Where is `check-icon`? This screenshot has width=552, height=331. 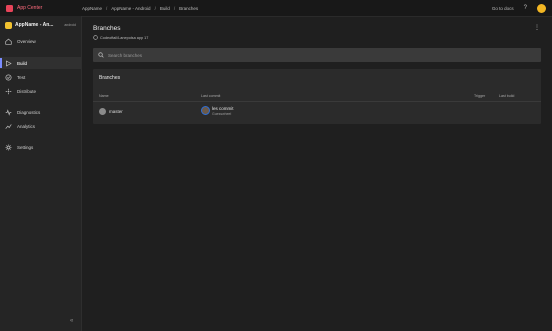 check-icon is located at coordinates (8, 77).